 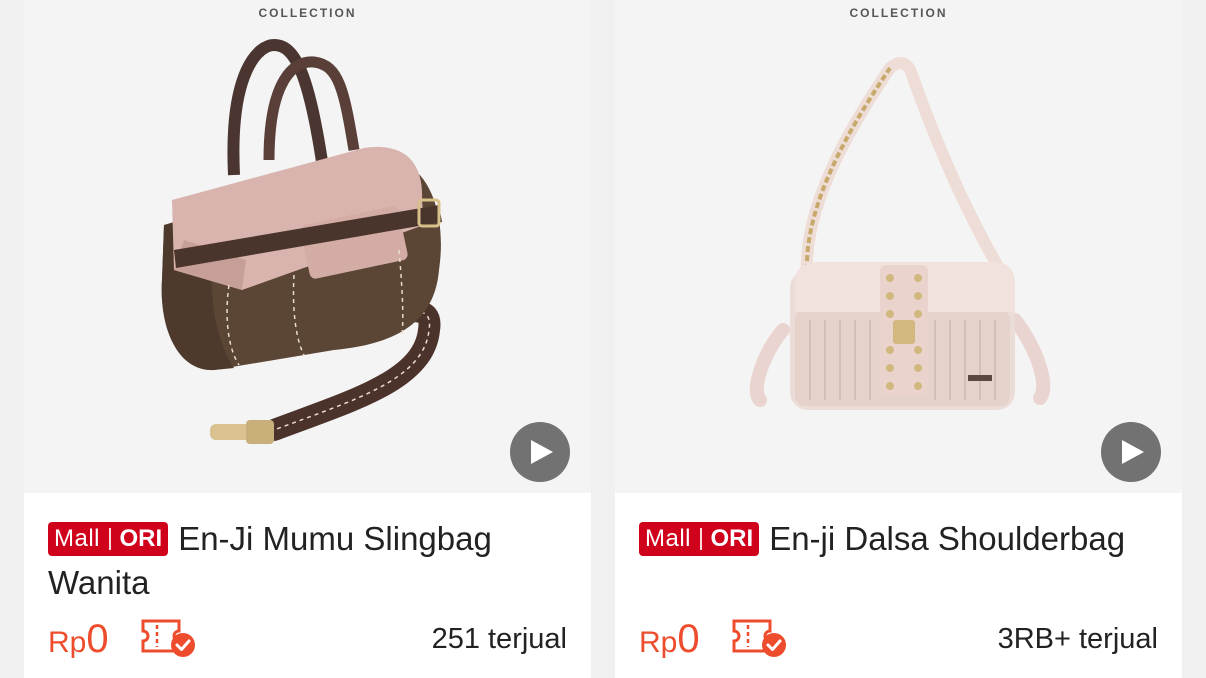 I want to click on sold-count: 3RB+ terjual, so click(x=1077, y=639).